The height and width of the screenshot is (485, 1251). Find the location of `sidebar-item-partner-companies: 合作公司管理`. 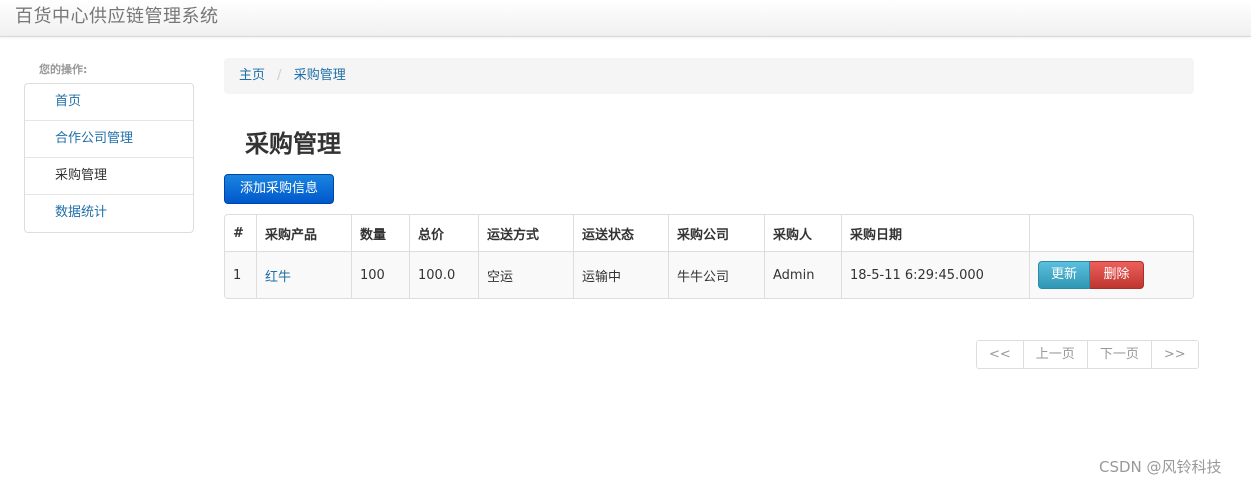

sidebar-item-partner-companies: 合作公司管理 is located at coordinates (109, 139).